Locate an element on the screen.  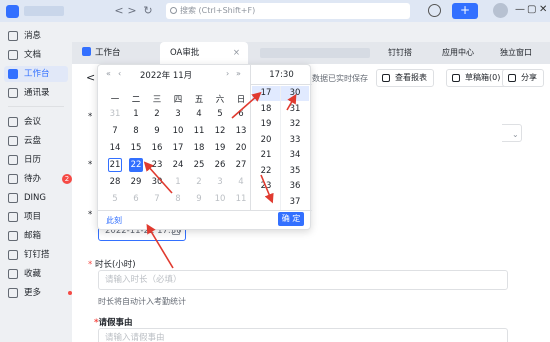
calendar-day: 24 is located at coordinates (178, 165).